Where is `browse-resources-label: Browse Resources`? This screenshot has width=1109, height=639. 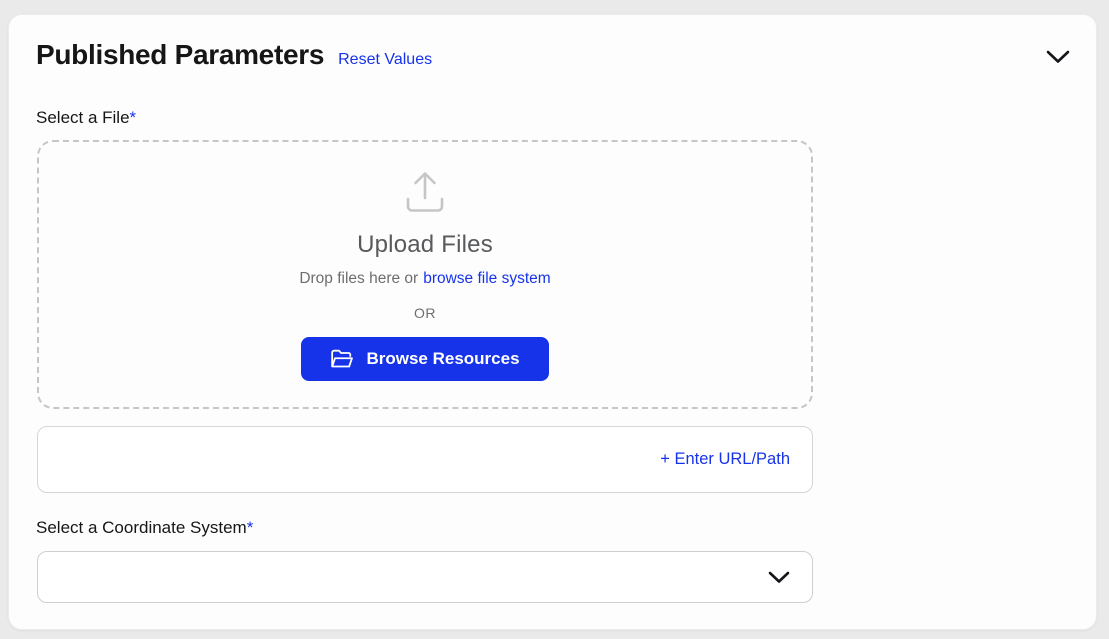 browse-resources-label: Browse Resources is located at coordinates (443, 358).